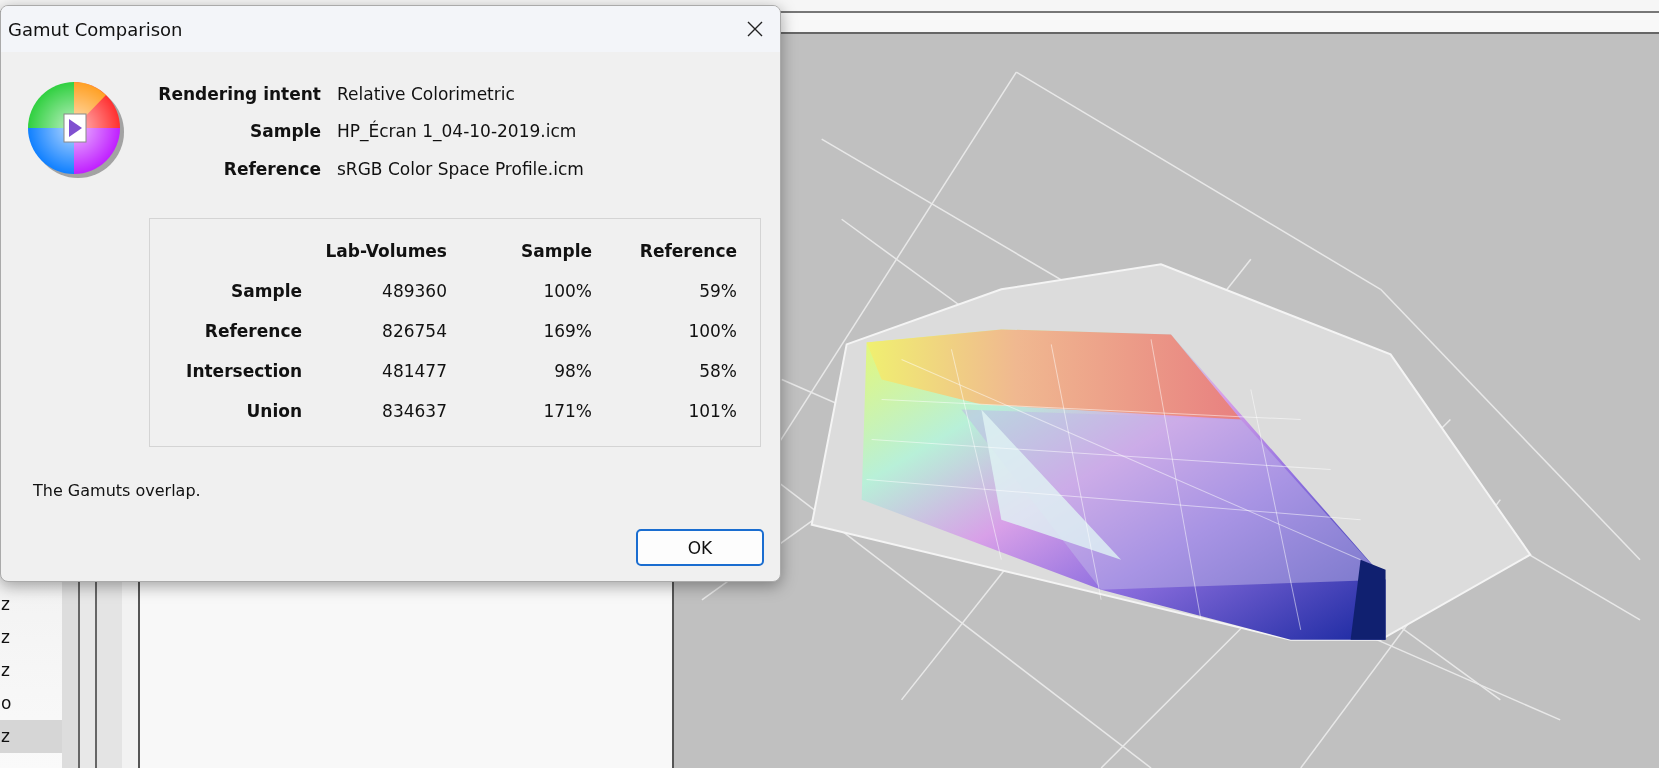 The width and height of the screenshot is (1659, 768). What do you see at coordinates (567, 332) in the screenshot?
I see `table-cell-text: 169%` at bounding box center [567, 332].